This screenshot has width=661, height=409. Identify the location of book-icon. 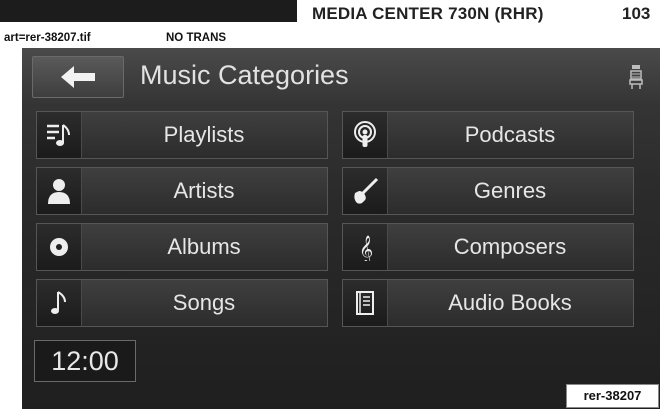
(365, 303).